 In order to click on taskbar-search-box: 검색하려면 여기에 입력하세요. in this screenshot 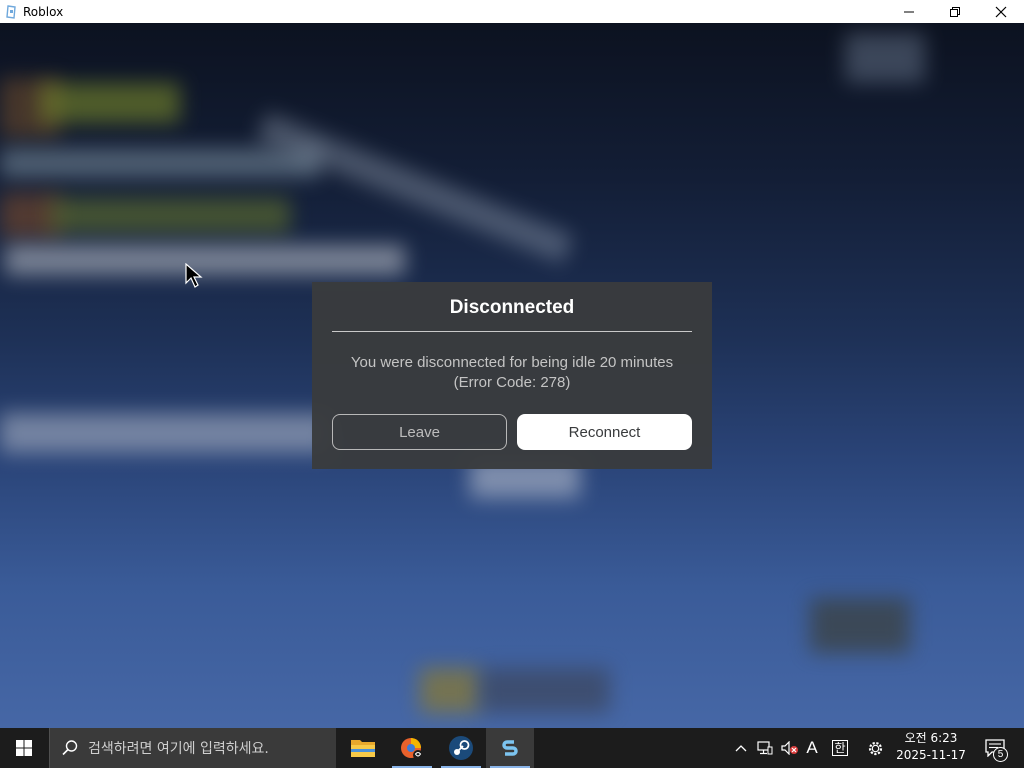, I will do `click(192, 748)`.